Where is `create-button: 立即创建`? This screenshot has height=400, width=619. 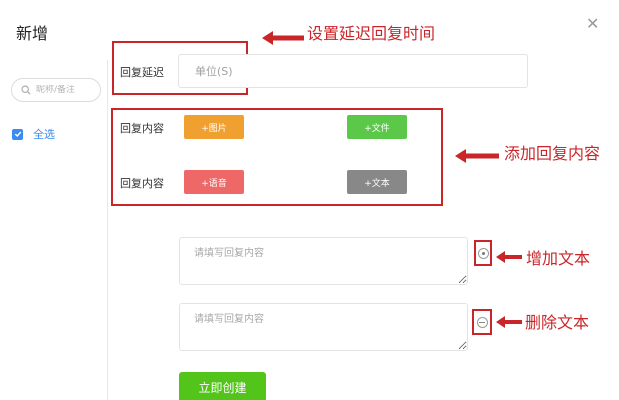 create-button: 立即创建 is located at coordinates (222, 386).